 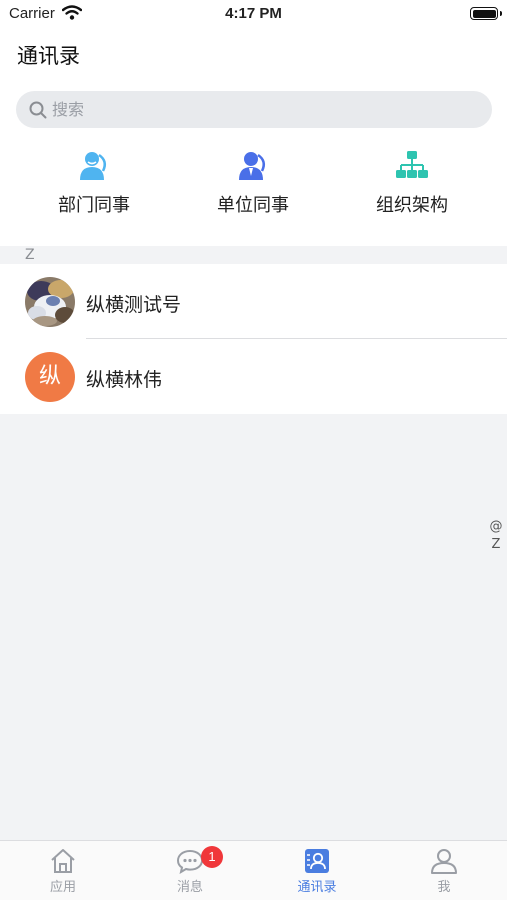 What do you see at coordinates (412, 205) in the screenshot?
I see `quick-link-label: 组织架构` at bounding box center [412, 205].